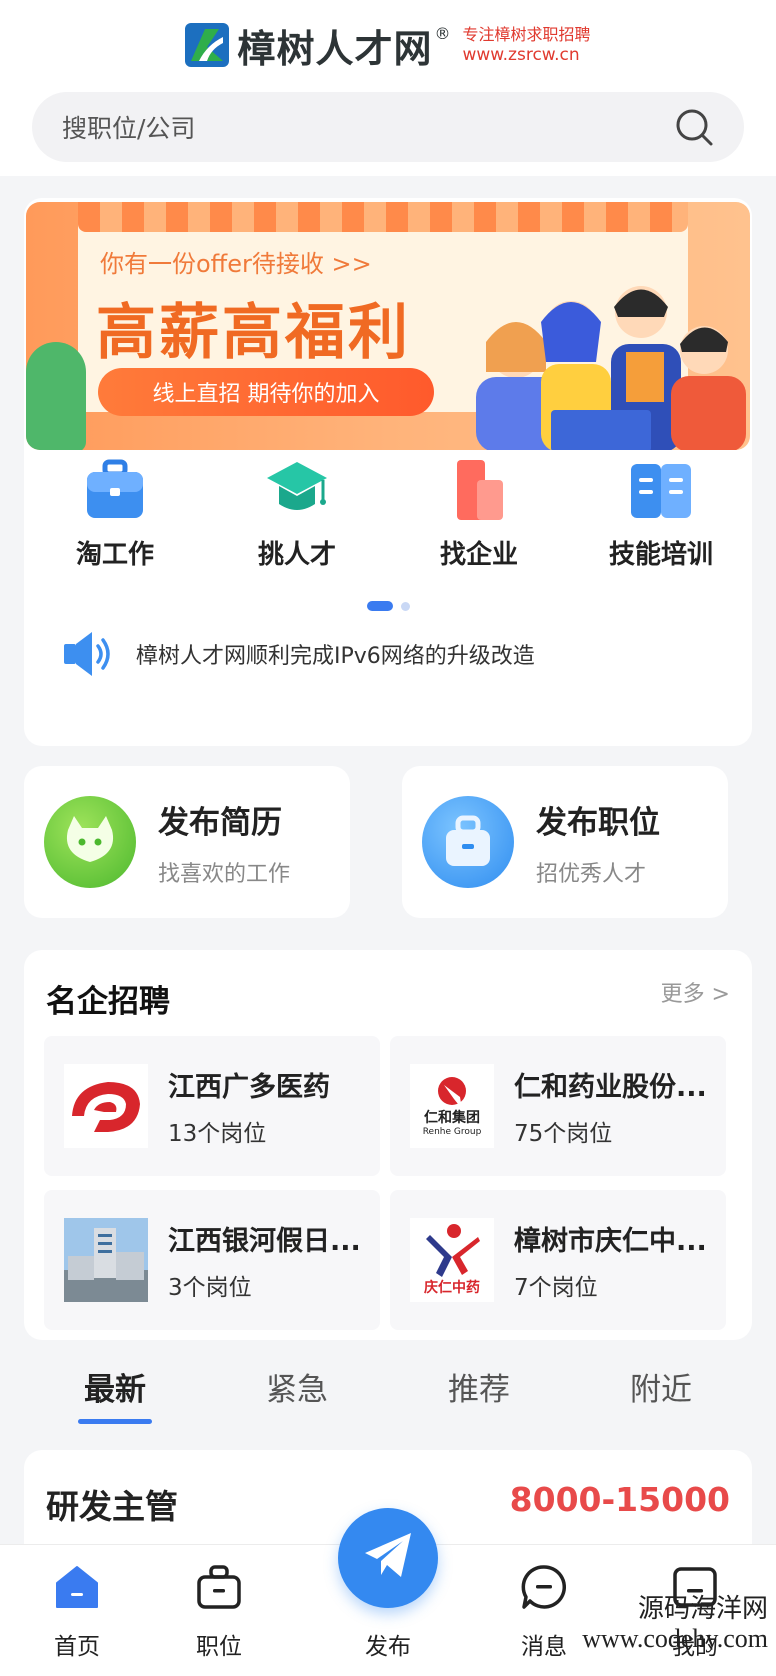  What do you see at coordinates (236, 264) in the screenshot?
I see `banner-subtitle: 你有一份offer待接收 >>` at bounding box center [236, 264].